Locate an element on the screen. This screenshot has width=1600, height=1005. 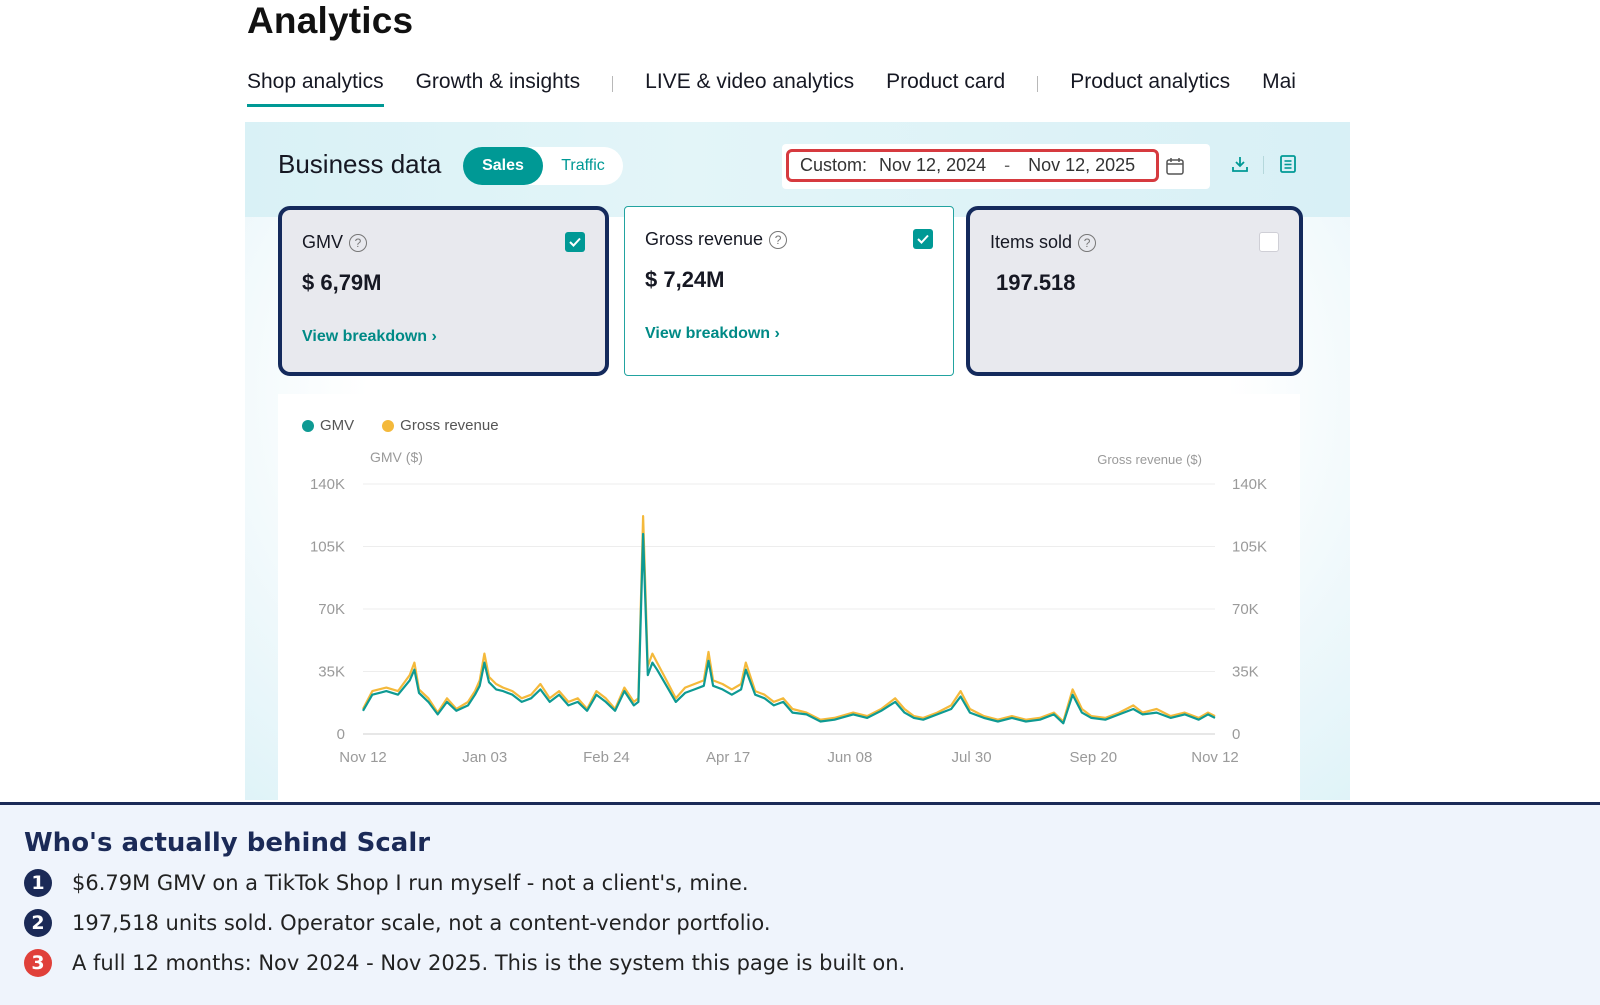
x-tick-label: Jun 08 is located at coordinates (849, 757).